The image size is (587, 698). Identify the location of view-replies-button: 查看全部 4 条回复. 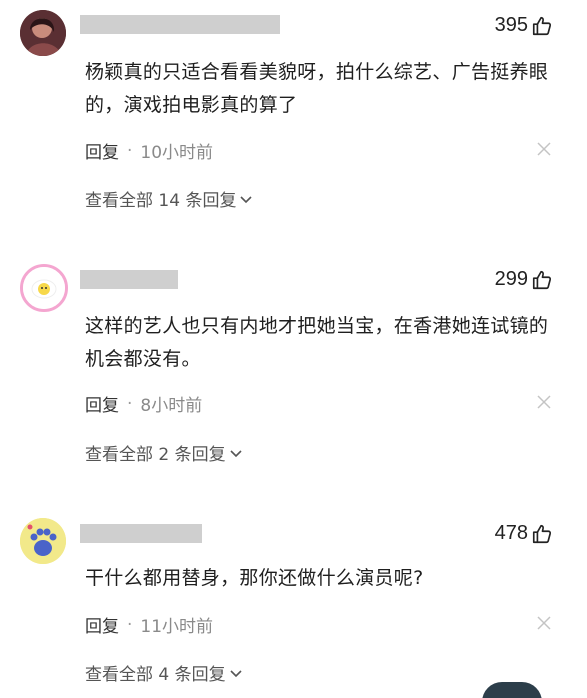
(163, 672).